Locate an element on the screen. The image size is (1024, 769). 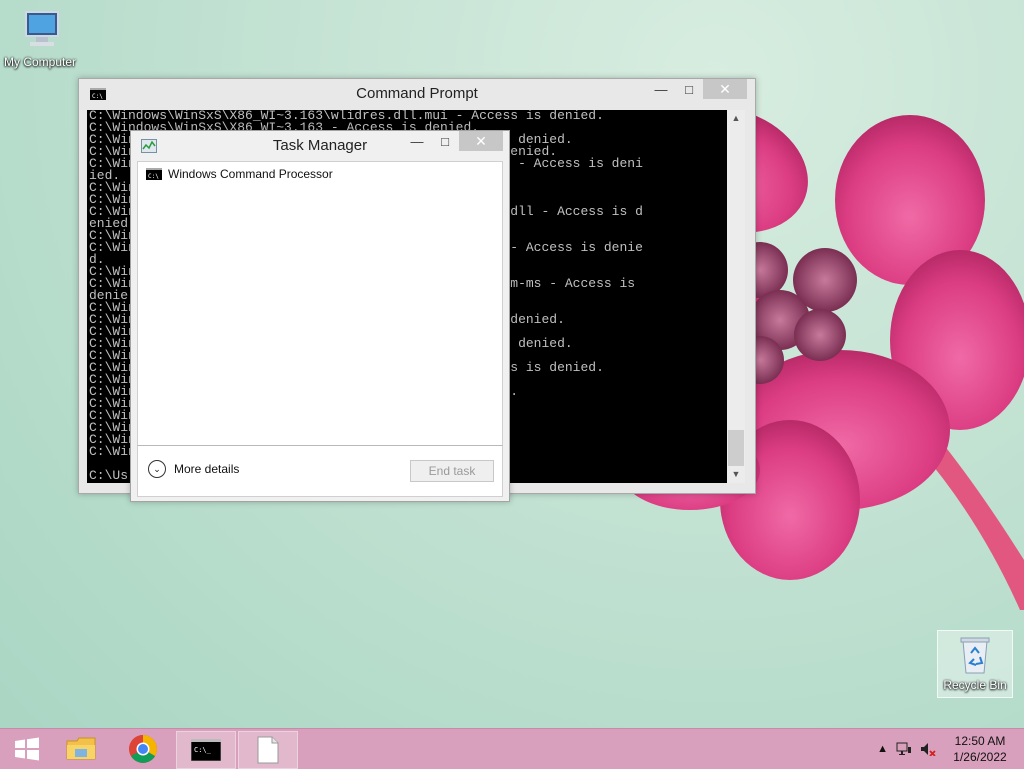
clock-date: 1/26/2022 is located at coordinates (980, 757).